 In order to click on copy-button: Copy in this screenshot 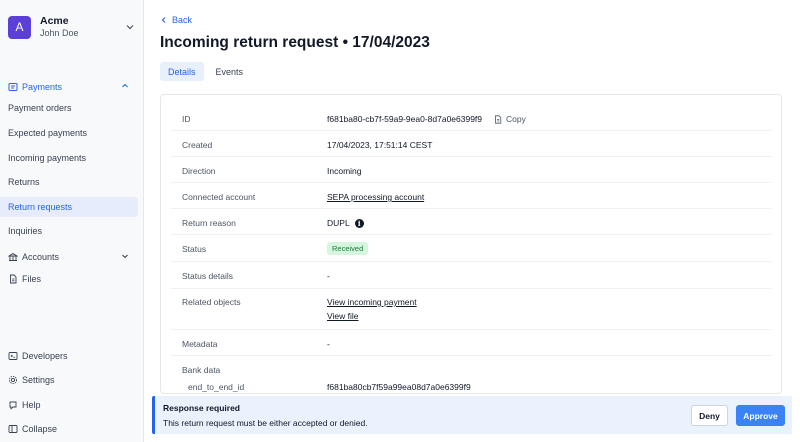, I will do `click(510, 119)`.